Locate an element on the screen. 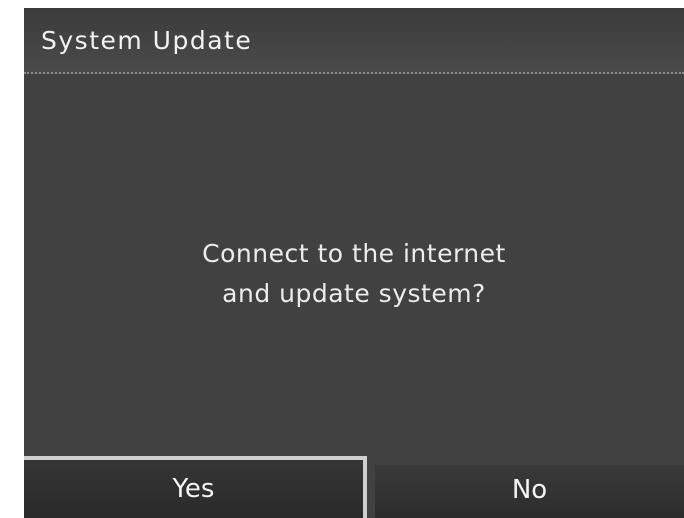 This screenshot has width=684, height=518. dialog-title: System Update is located at coordinates (147, 40).